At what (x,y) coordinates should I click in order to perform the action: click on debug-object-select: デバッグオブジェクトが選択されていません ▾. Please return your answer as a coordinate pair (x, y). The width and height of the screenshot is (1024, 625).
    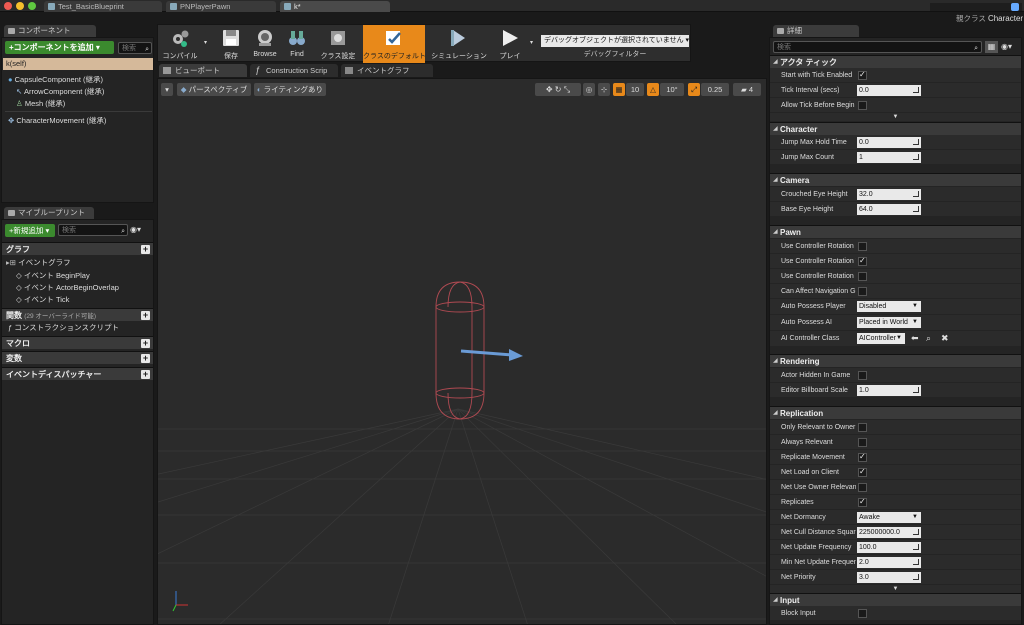
    Looking at the image, I should click on (615, 41).